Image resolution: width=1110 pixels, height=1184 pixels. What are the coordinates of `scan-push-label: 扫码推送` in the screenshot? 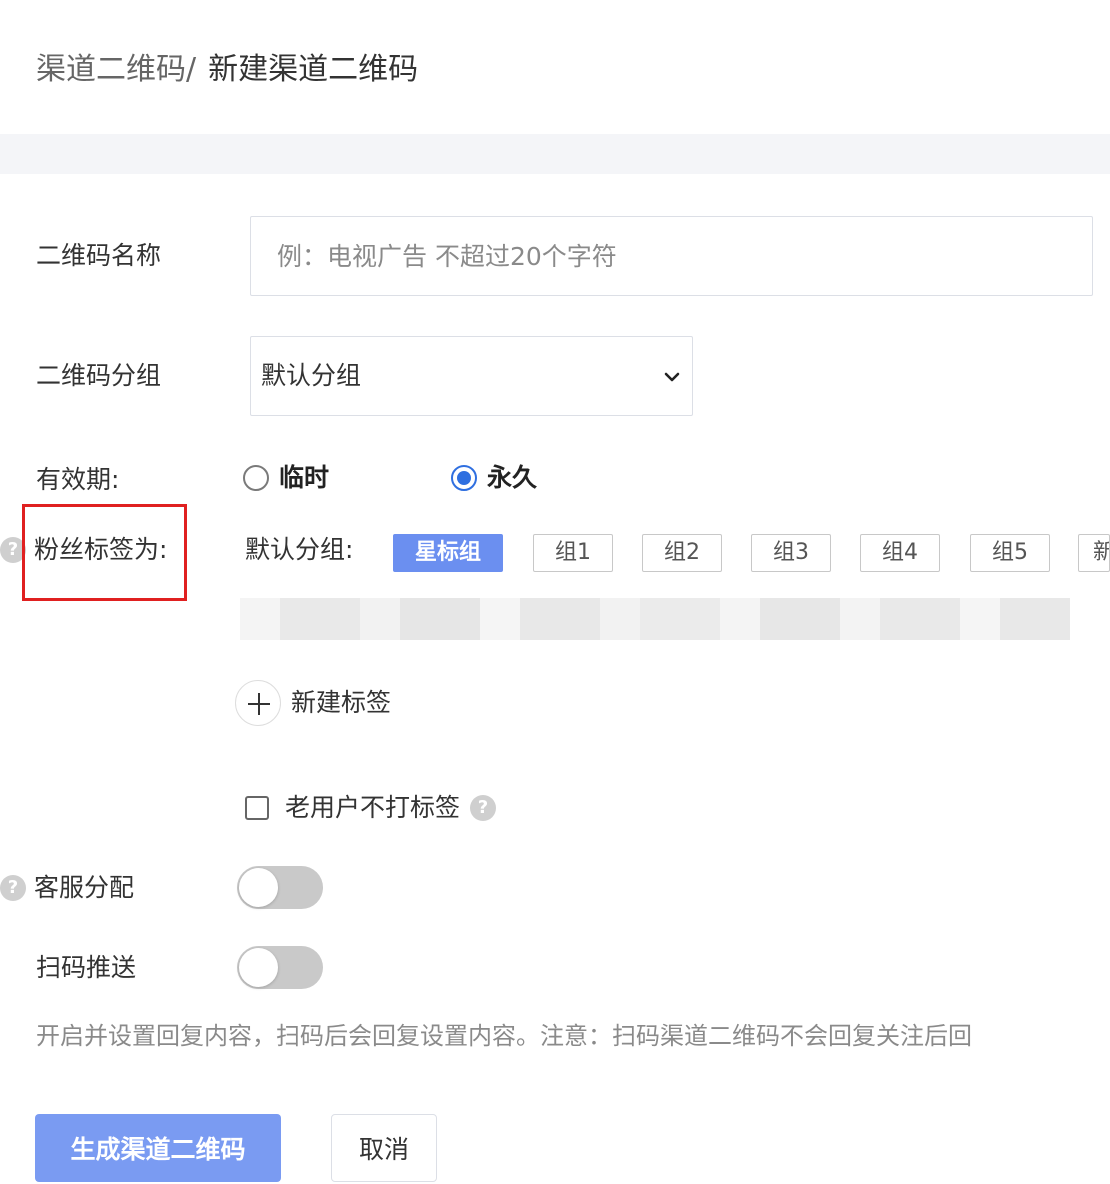 It's located at (86, 967).